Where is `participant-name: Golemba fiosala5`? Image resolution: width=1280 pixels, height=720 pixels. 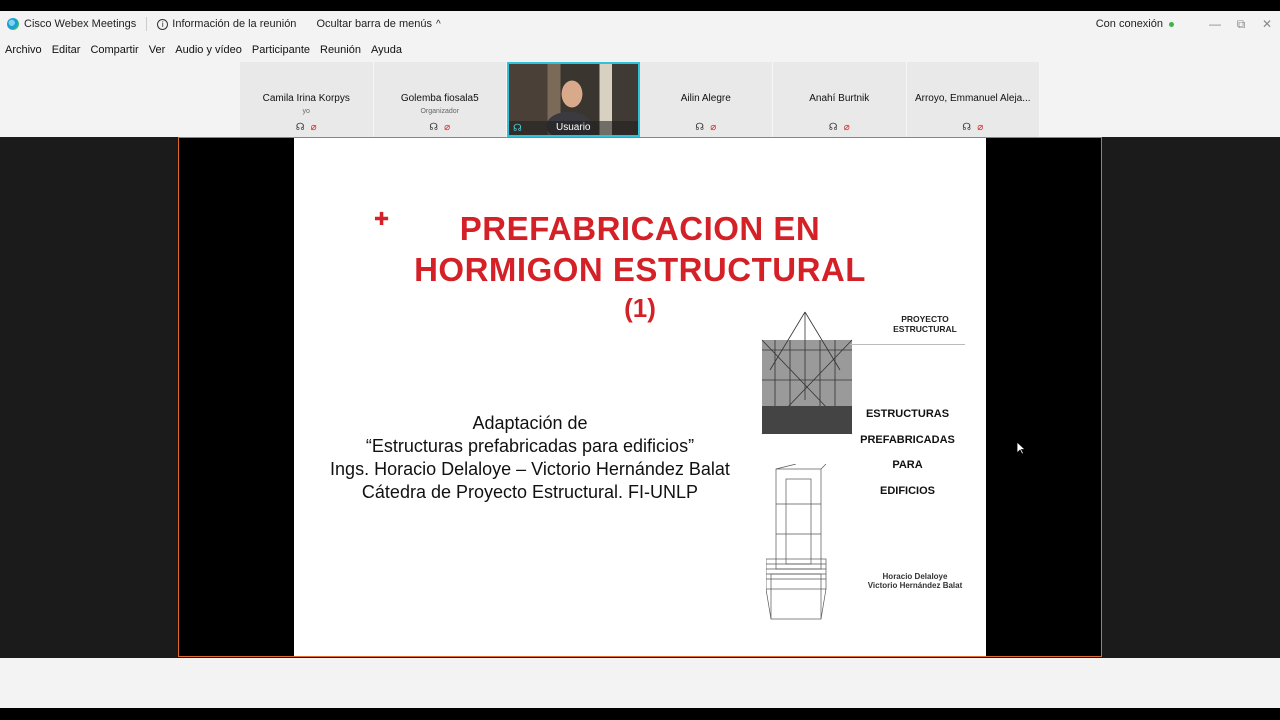
participant-name: Golemba fiosala5 is located at coordinates (439, 98).